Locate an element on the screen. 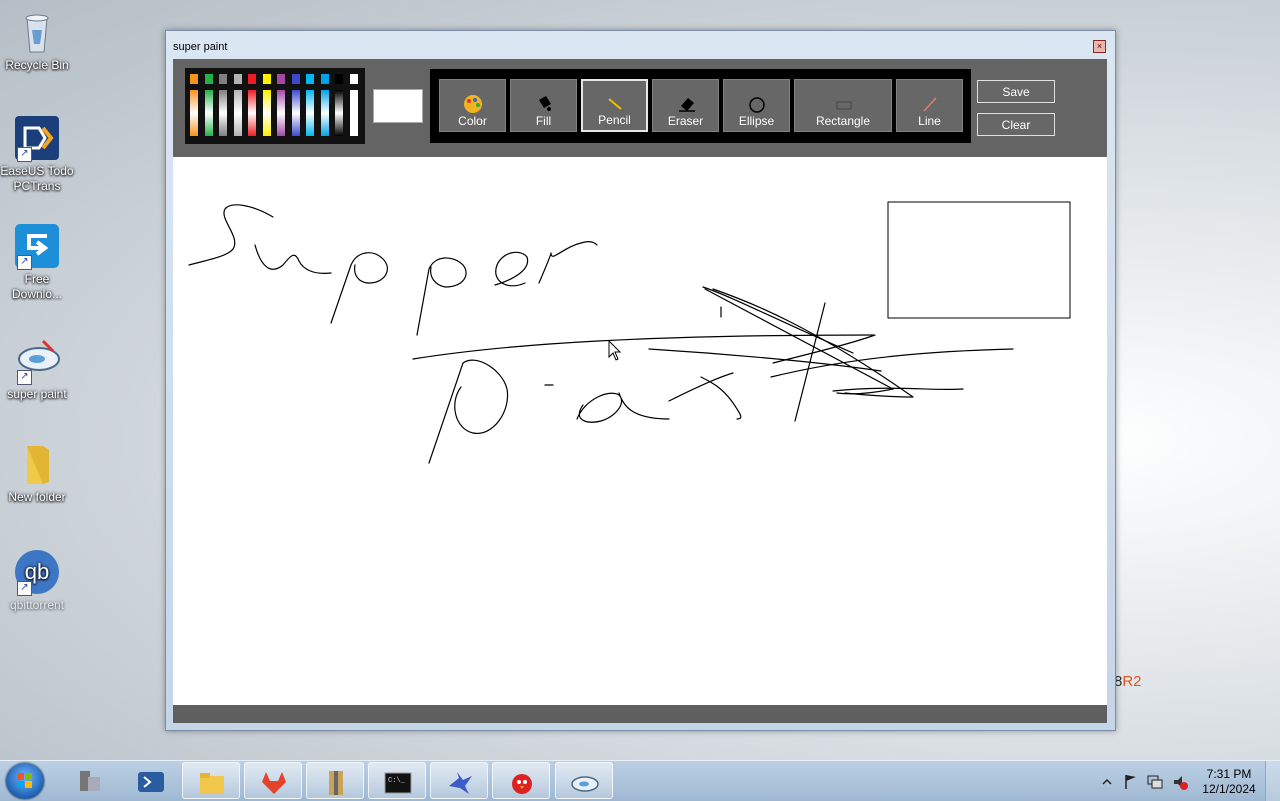  desktop-icon-label: super paint is located at coordinates (37, 394).